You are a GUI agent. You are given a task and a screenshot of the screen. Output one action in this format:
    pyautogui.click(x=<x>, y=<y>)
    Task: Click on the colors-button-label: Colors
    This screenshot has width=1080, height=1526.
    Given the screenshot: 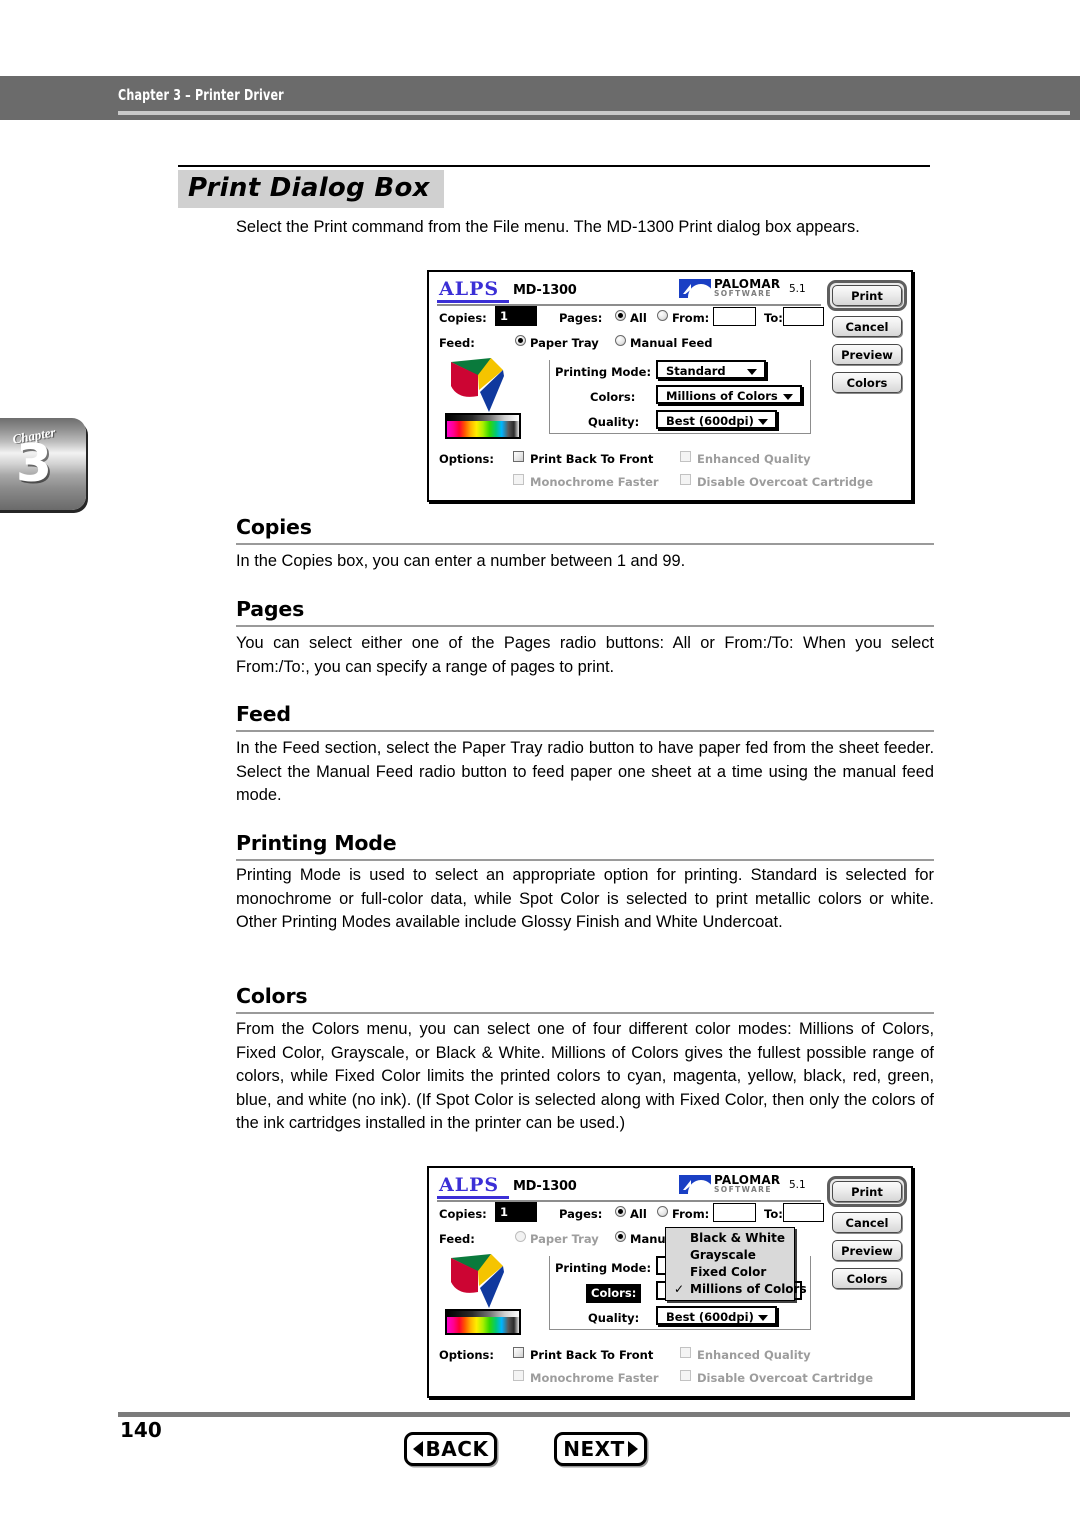 What is the action you would take?
    pyautogui.click(x=867, y=383)
    